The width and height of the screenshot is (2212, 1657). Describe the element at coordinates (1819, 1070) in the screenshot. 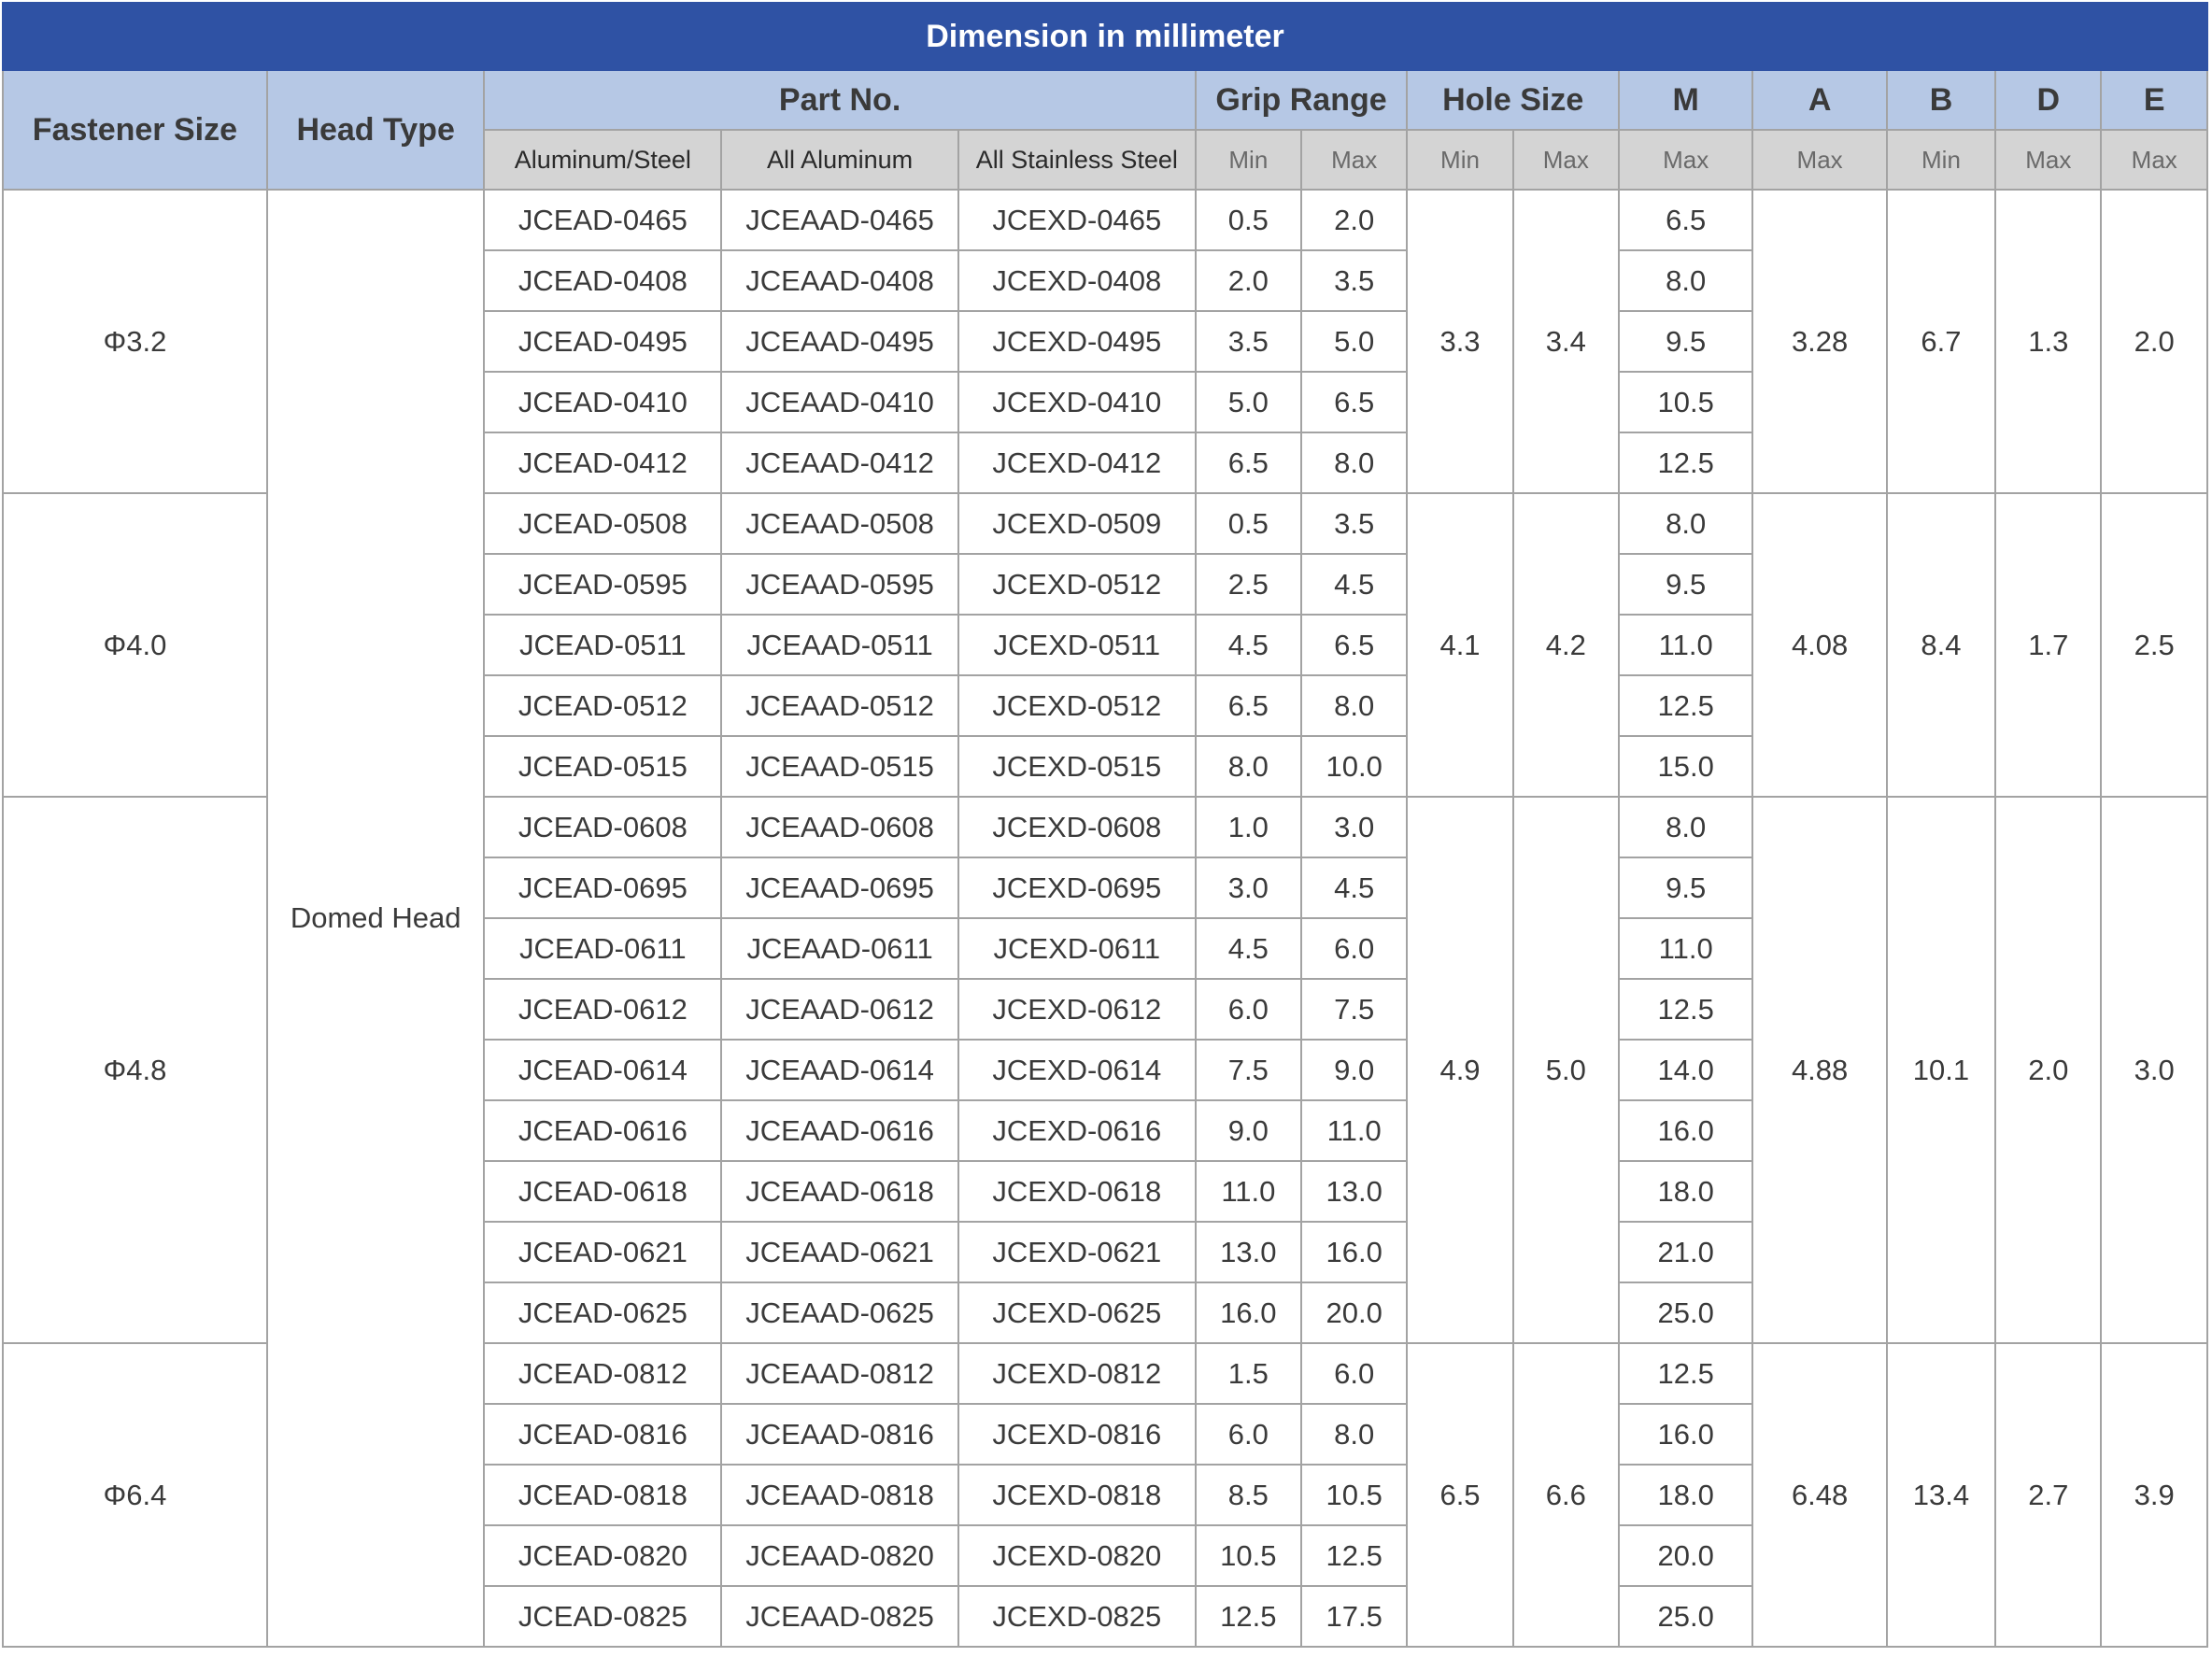

I see `a-max-cell: 4.88` at that location.